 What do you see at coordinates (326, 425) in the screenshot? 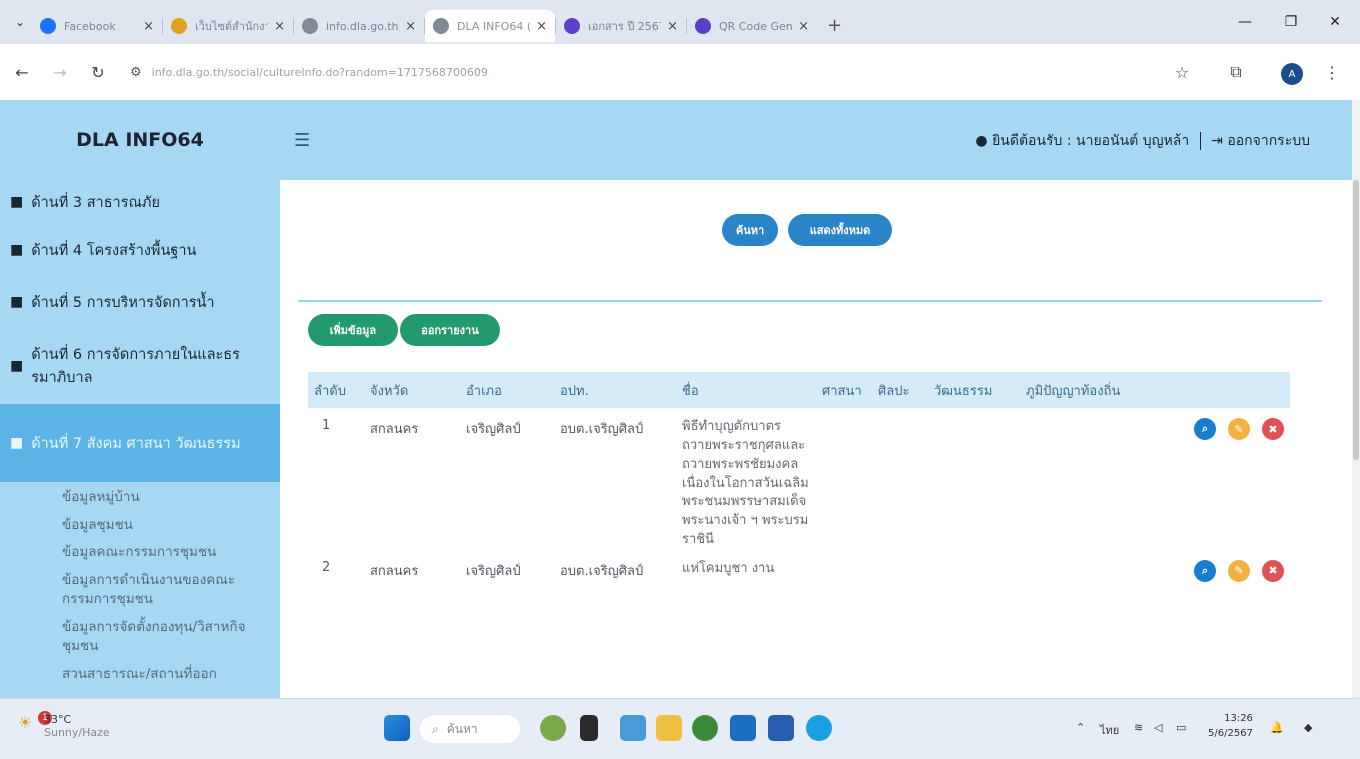
I see `cell-no: 1` at bounding box center [326, 425].